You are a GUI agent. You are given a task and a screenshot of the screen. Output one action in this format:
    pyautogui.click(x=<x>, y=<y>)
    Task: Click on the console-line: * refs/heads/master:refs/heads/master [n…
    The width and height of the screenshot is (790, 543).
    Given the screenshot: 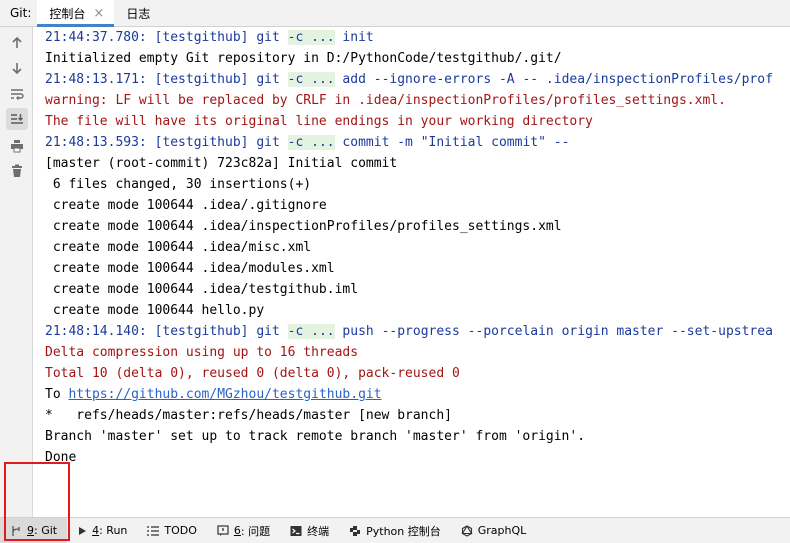 What is the action you would take?
    pyautogui.click(x=248, y=415)
    